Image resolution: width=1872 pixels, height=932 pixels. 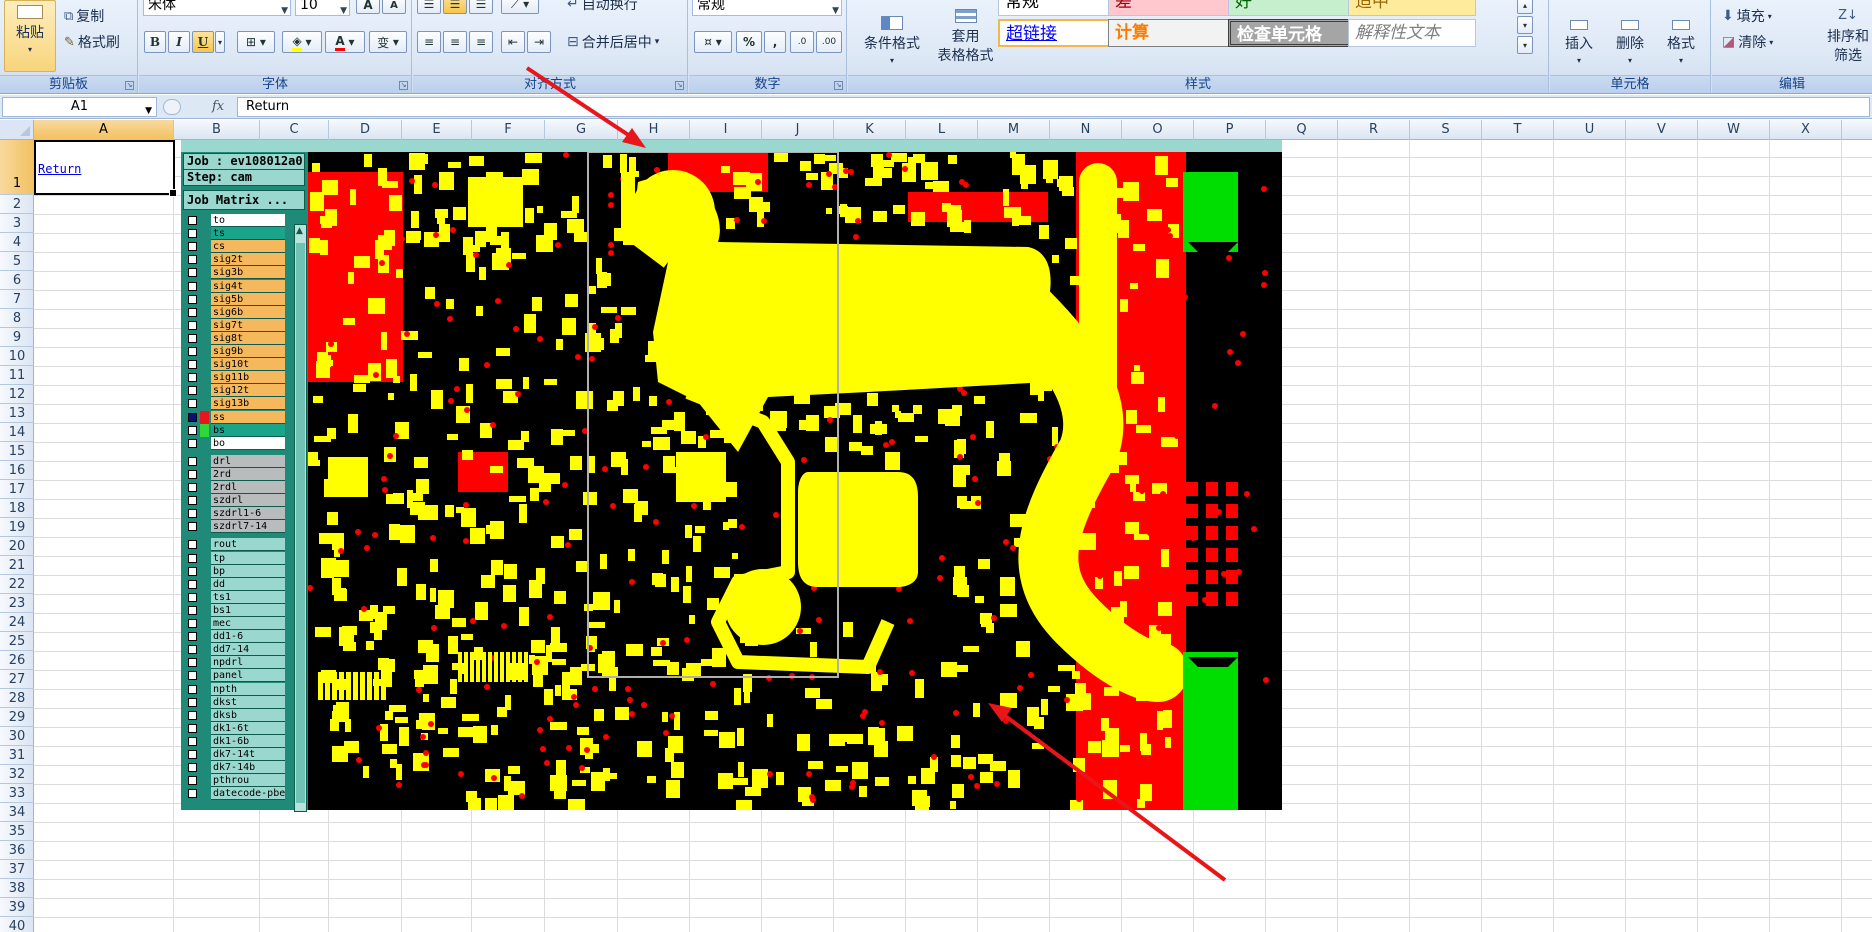 What do you see at coordinates (17, 755) in the screenshot?
I see `row-header: 31` at bounding box center [17, 755].